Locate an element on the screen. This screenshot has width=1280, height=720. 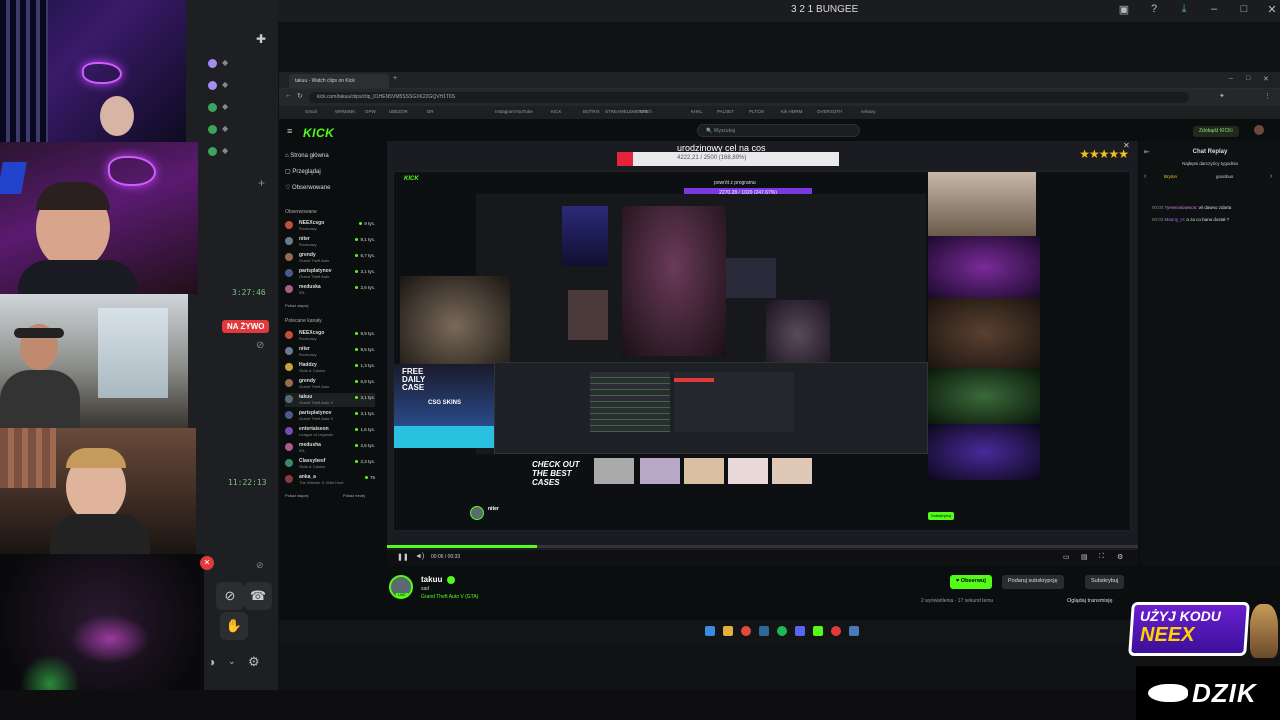
channel-item: grendy Grand Theft Auto 6,7 tys. is located at coordinates (330, 258).